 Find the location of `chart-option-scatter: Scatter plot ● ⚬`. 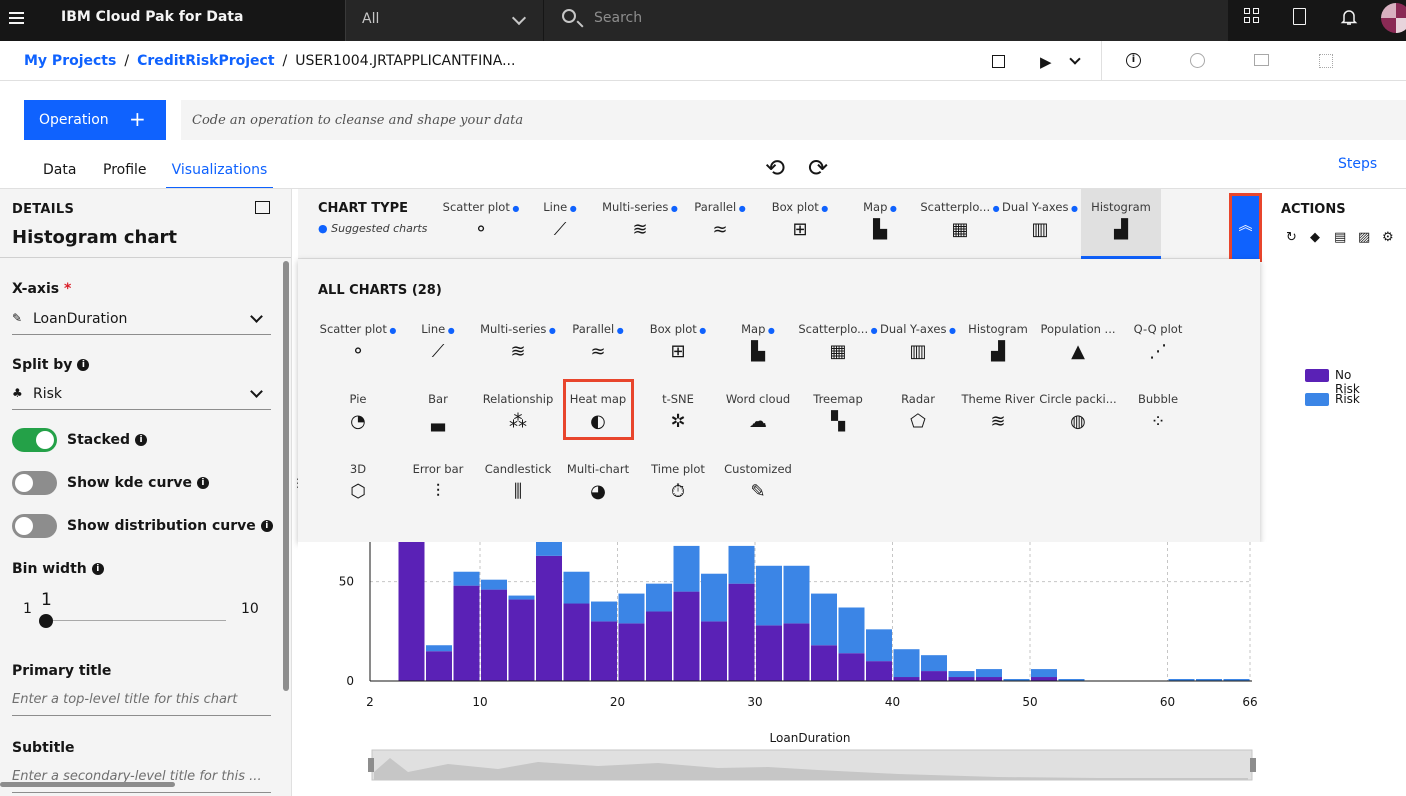

chart-option-scatter: Scatter plot ● ⚬ is located at coordinates (358, 352).